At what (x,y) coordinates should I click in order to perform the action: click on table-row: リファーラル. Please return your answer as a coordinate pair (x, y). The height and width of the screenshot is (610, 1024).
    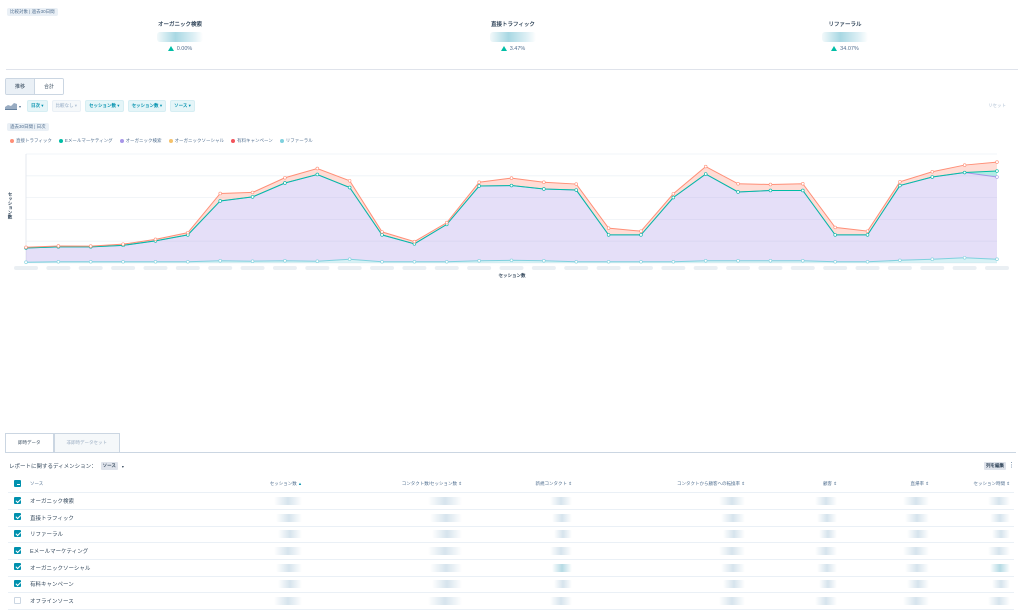
    Looking at the image, I should click on (511, 535).